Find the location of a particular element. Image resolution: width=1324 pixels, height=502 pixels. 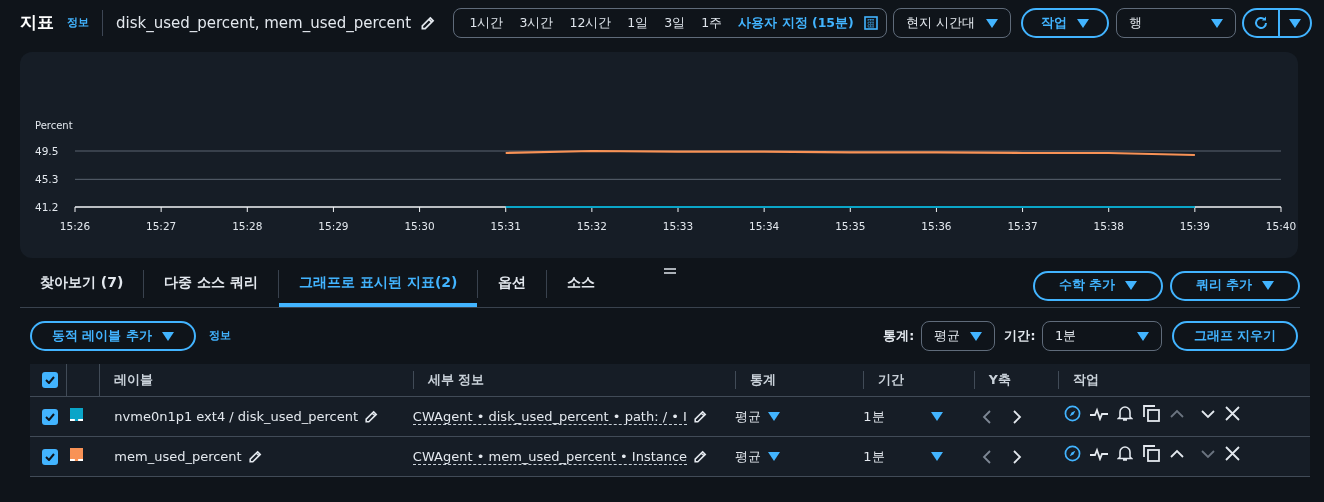

statistic-label: 통계: is located at coordinates (899, 335).